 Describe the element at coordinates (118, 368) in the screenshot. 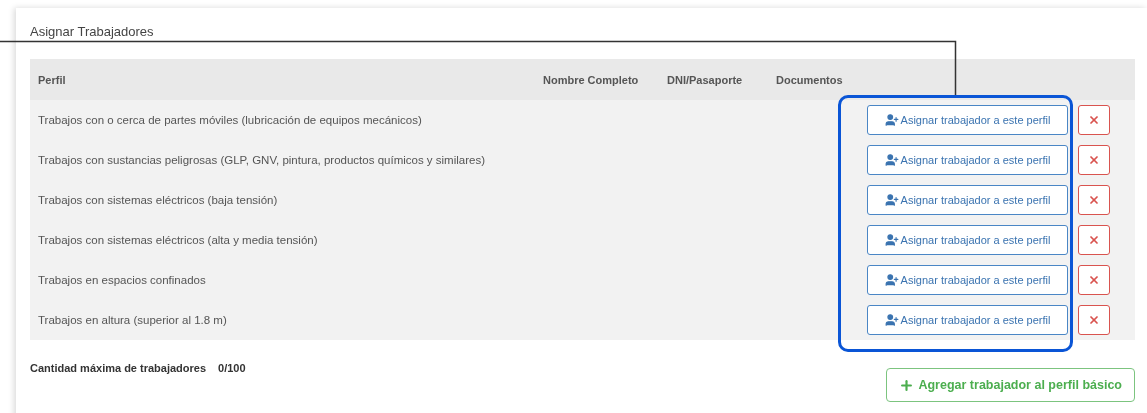

I see `max-workers-label: Cantidad máxima de trabajadores` at that location.